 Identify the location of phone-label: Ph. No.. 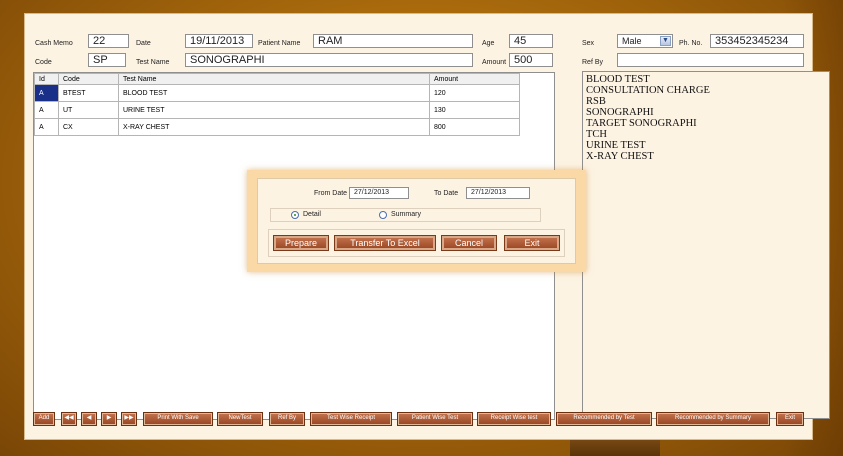
(691, 43).